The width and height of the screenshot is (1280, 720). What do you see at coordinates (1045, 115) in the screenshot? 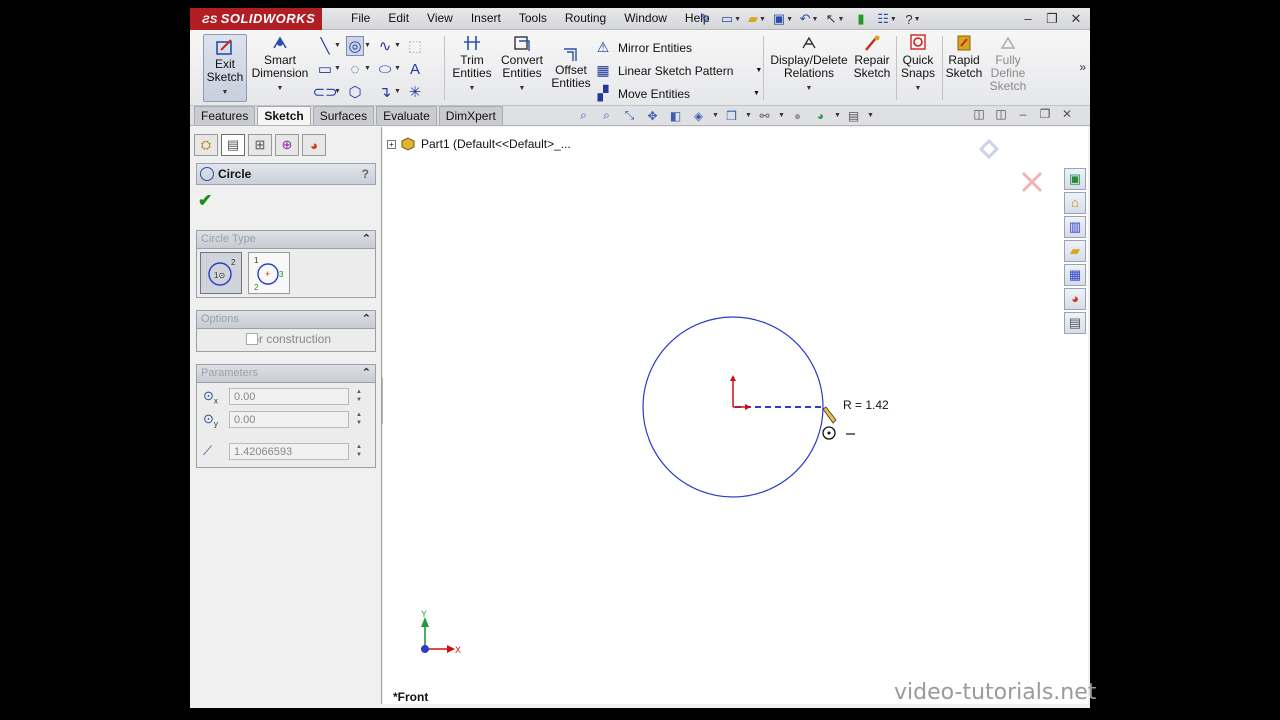
I see `doc-restore-icon: ❐` at bounding box center [1045, 115].